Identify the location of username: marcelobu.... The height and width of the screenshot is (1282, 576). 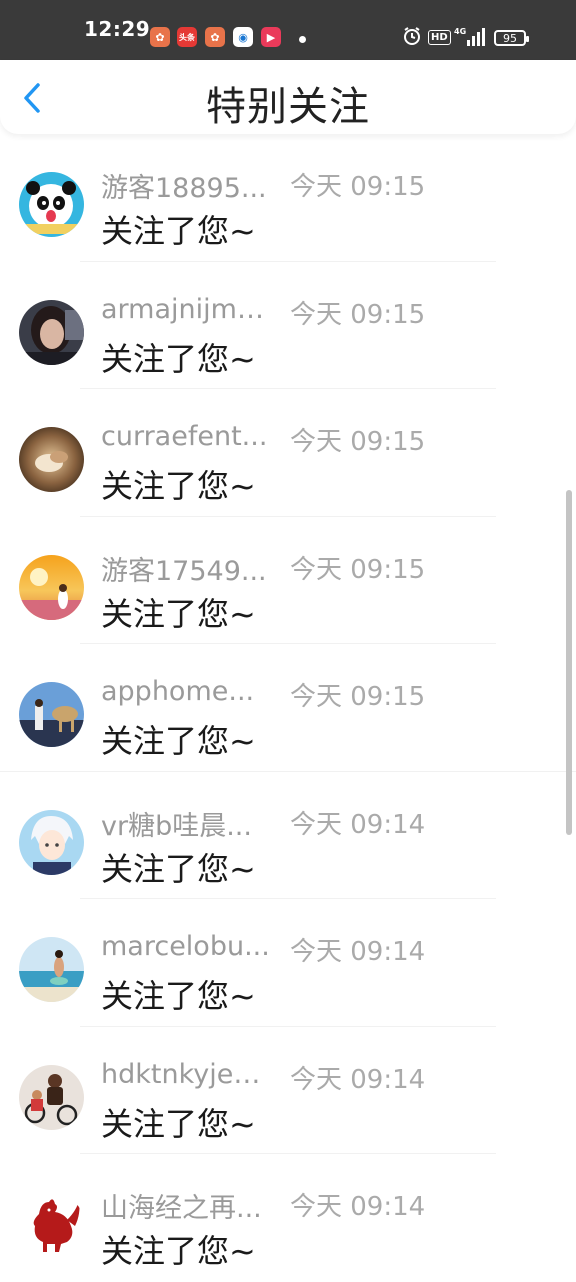
(186, 946).